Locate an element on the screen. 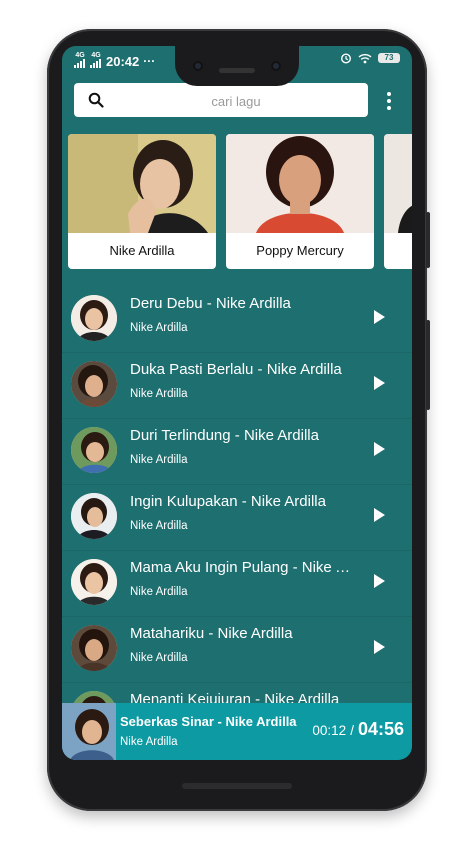 The width and height of the screenshot is (474, 842). search-input is located at coordinates (236, 101).